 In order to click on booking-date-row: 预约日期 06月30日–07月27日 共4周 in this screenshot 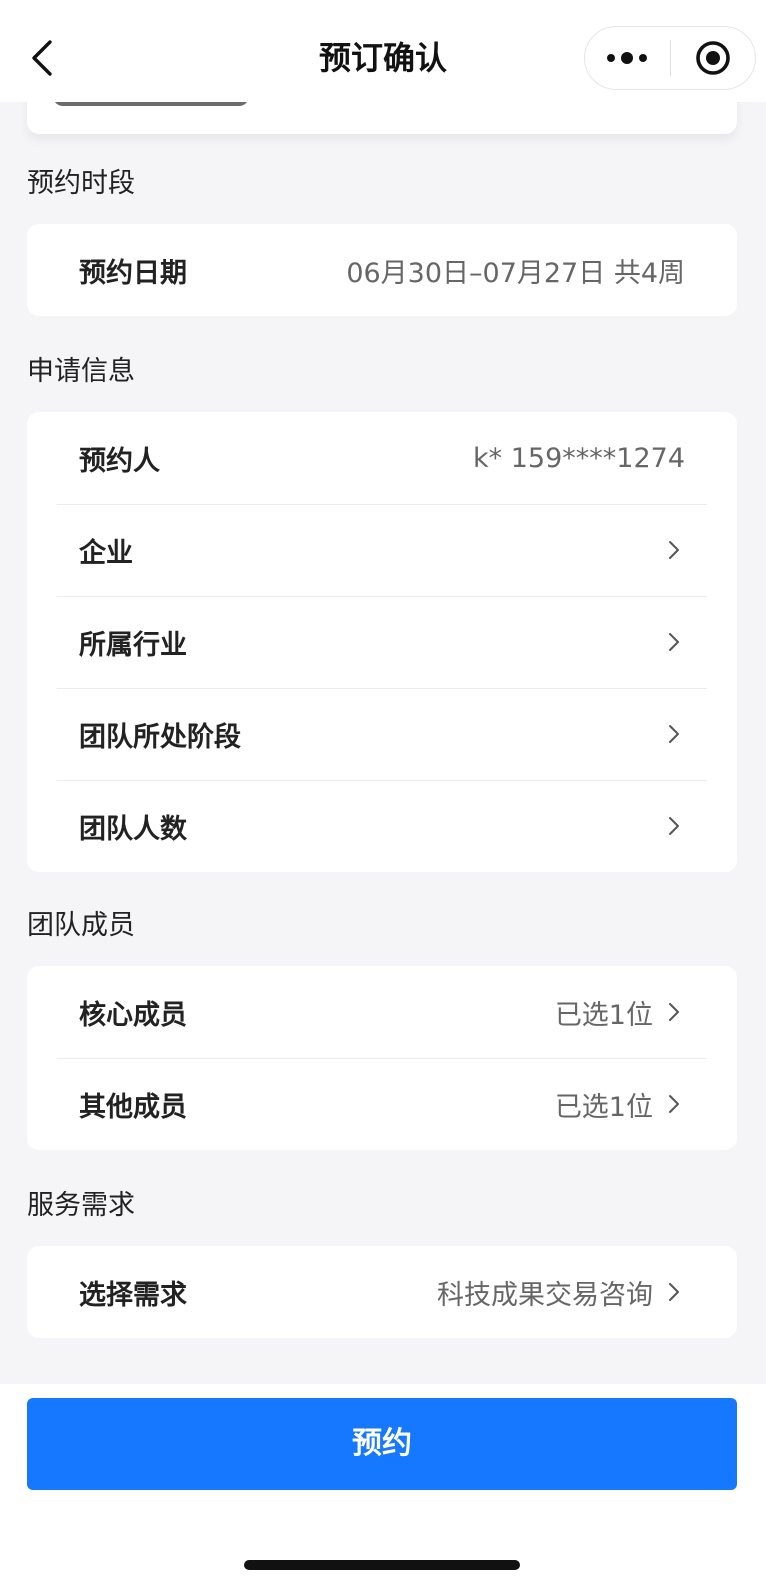, I will do `click(382, 270)`.